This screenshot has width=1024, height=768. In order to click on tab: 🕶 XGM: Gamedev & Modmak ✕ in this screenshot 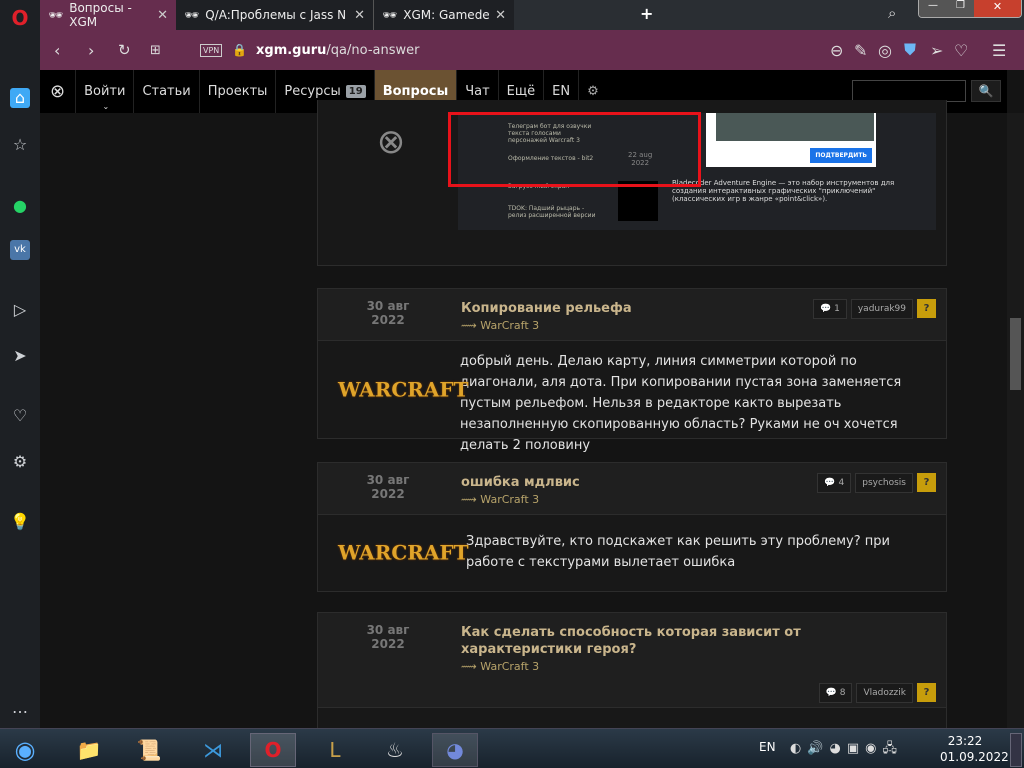, I will do `click(444, 15)`.